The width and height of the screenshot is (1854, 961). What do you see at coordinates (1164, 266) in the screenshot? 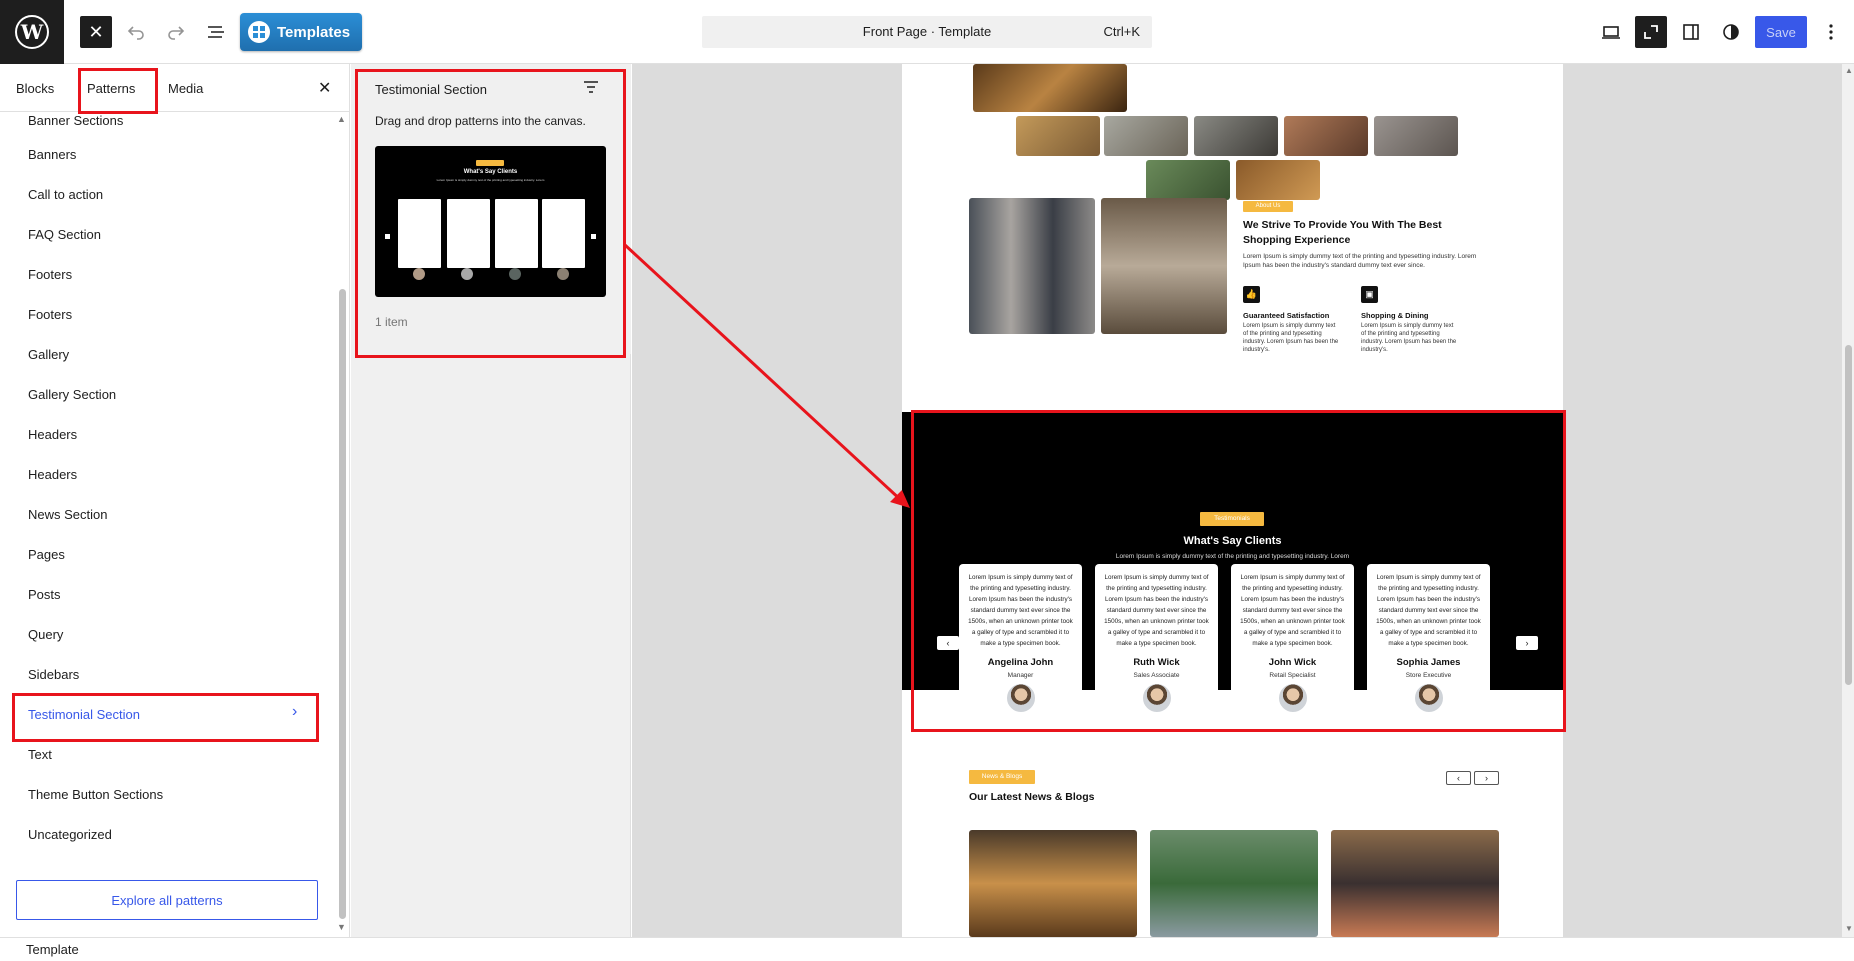
I see `about-image-mall` at bounding box center [1164, 266].